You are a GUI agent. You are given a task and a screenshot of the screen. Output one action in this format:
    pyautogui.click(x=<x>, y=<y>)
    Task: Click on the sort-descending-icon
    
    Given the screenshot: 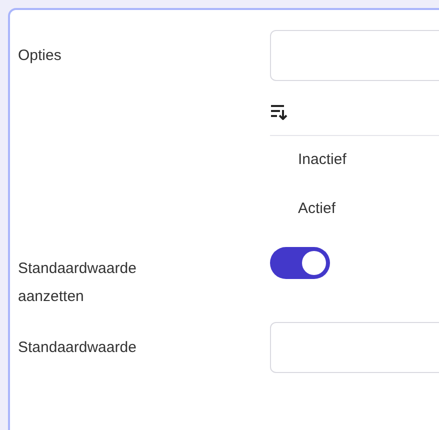 What is the action you would take?
    pyautogui.click(x=279, y=112)
    